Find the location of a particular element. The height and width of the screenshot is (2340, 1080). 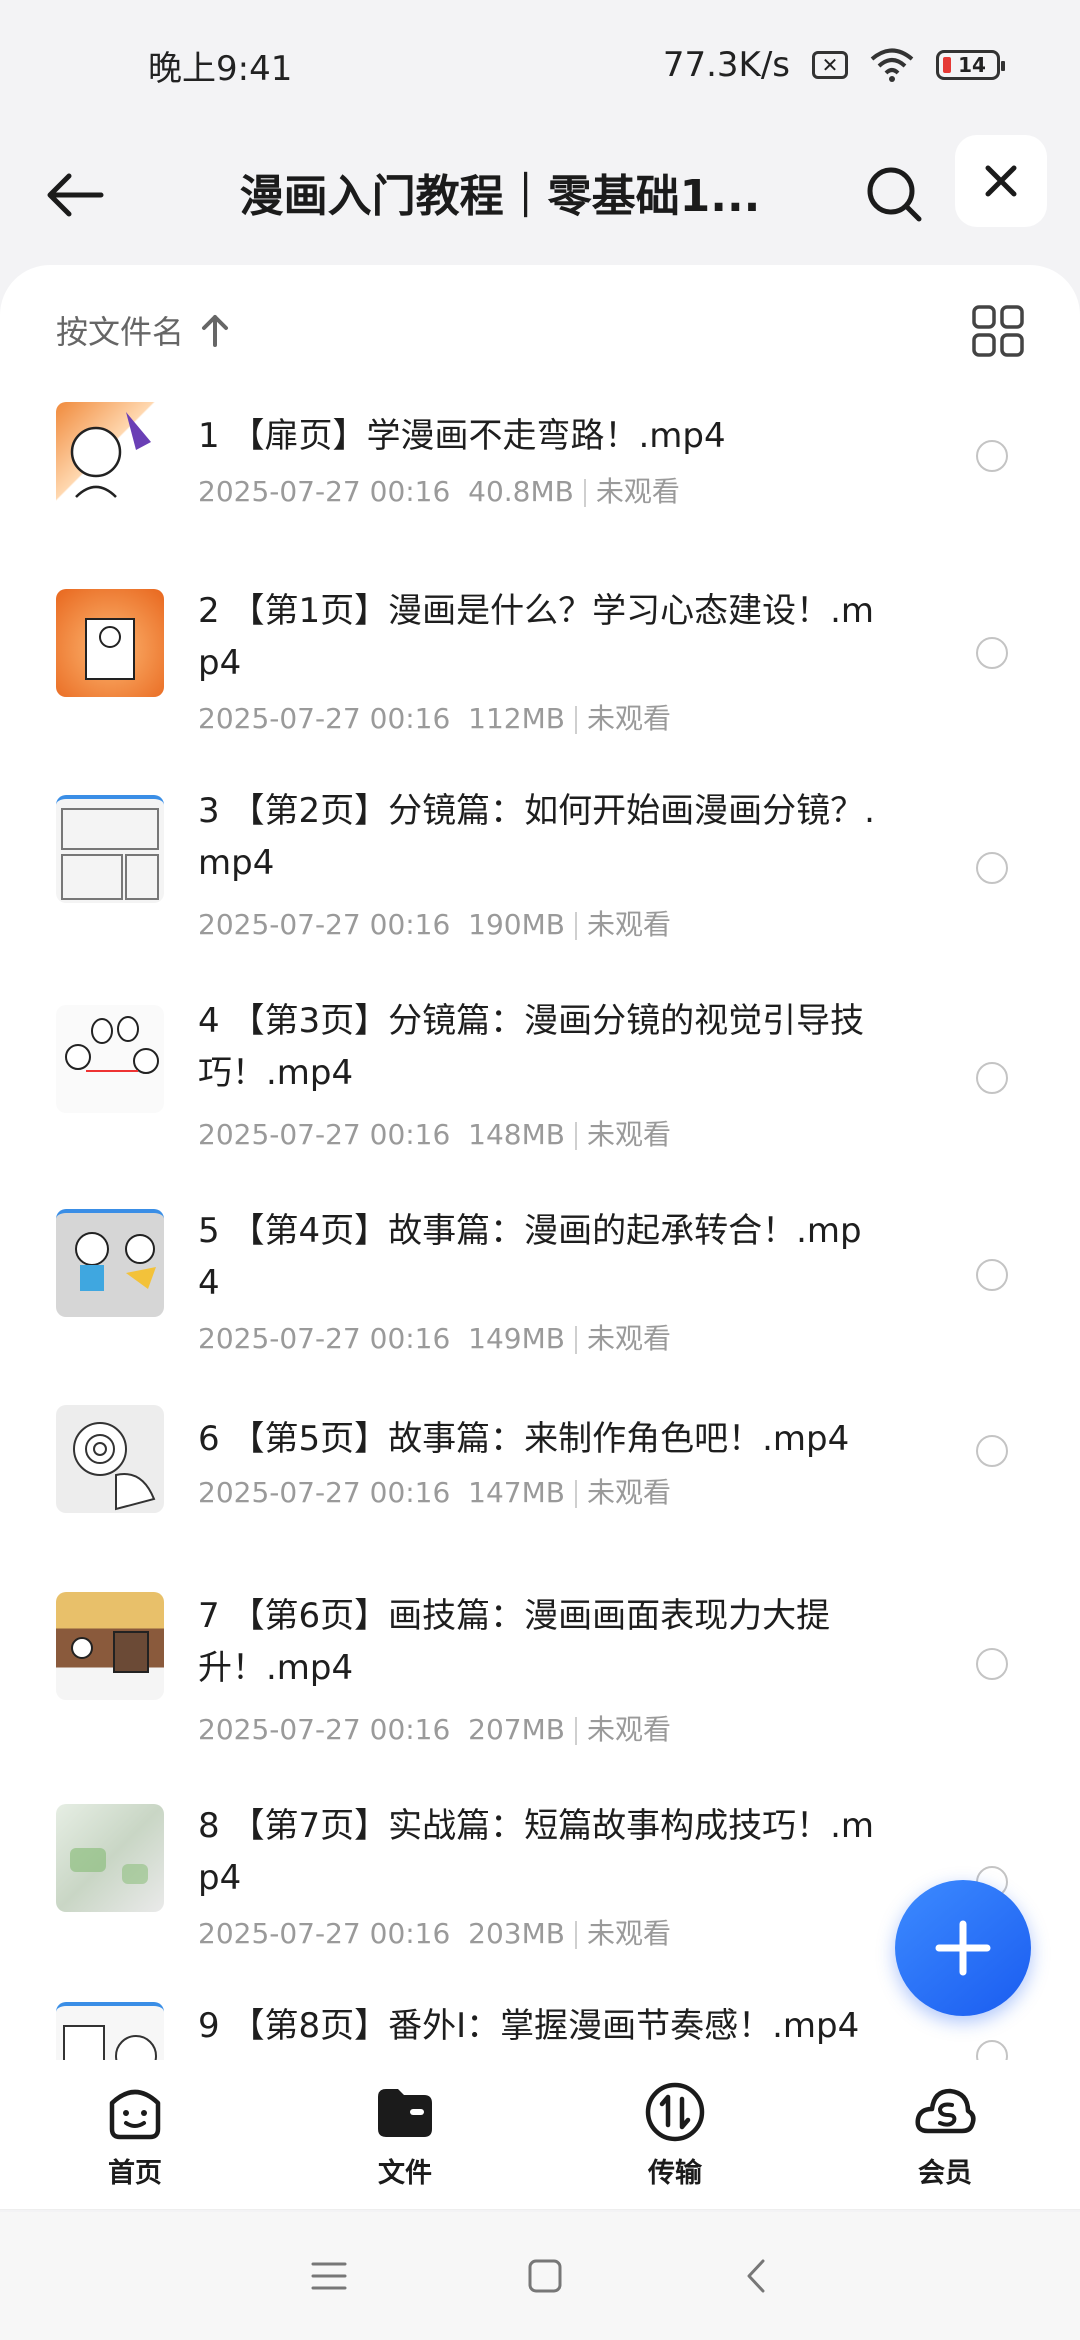

file-name: 7 【第6页】画技篇：漫画画面表现力大提升！.mp4 is located at coordinates (514, 1642).